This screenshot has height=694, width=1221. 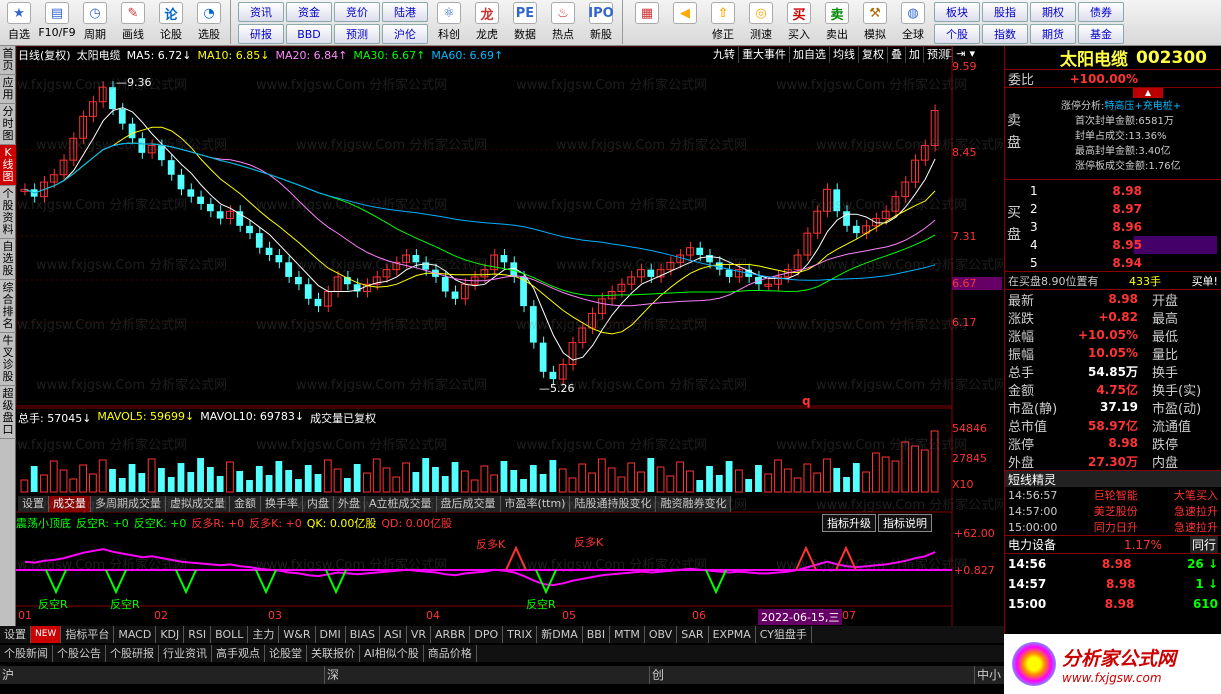 What do you see at coordinates (1113, 511) in the screenshot?
I see `news-item: 14:57:00 美芝股份 急速拉升` at bounding box center [1113, 511].